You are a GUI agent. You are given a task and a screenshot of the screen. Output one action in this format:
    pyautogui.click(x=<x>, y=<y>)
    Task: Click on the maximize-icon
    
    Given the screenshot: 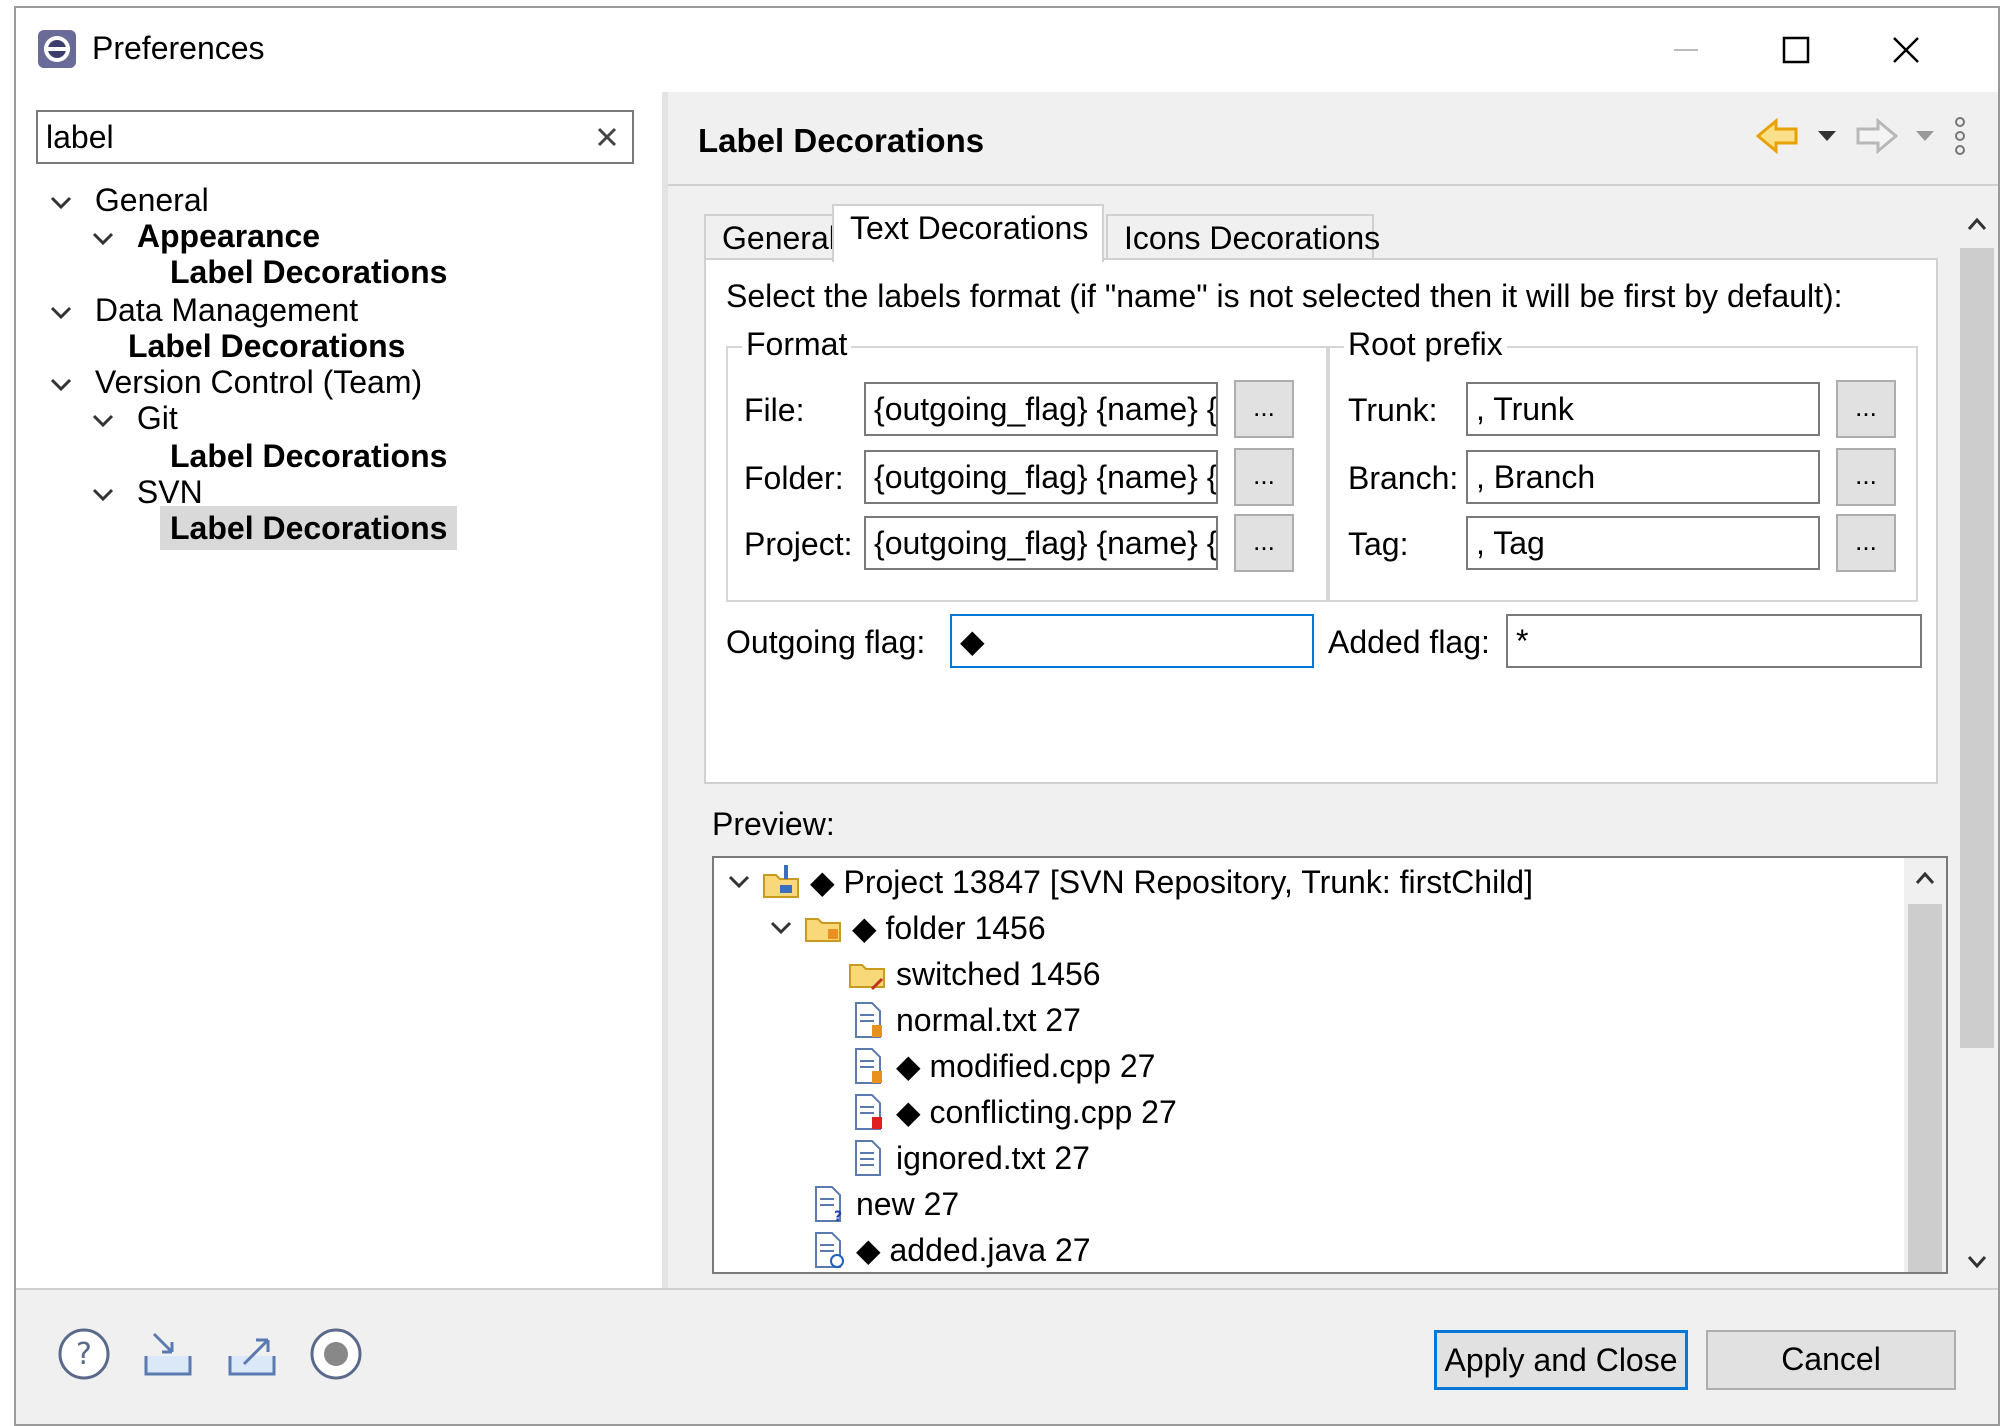 What is the action you would take?
    pyautogui.click(x=1796, y=50)
    